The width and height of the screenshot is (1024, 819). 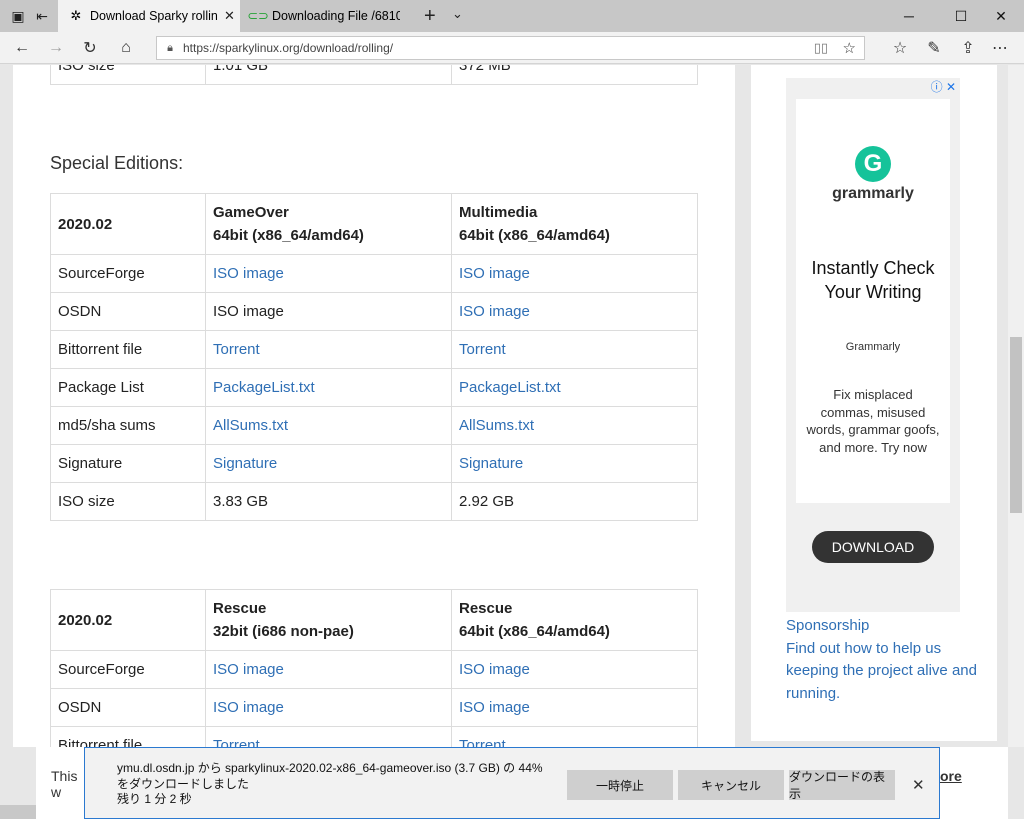 What do you see at coordinates (250, 425) in the screenshot?
I see `gameover-allsums-link: AllSums.txt` at bounding box center [250, 425].